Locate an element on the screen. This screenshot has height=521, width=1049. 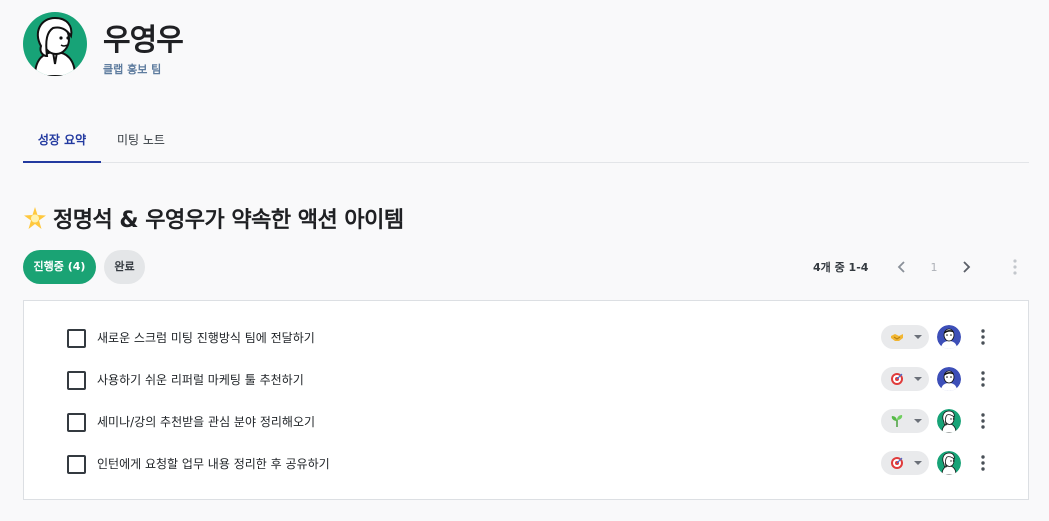
profile-team: 클랩 홍보 팀 is located at coordinates (132, 69).